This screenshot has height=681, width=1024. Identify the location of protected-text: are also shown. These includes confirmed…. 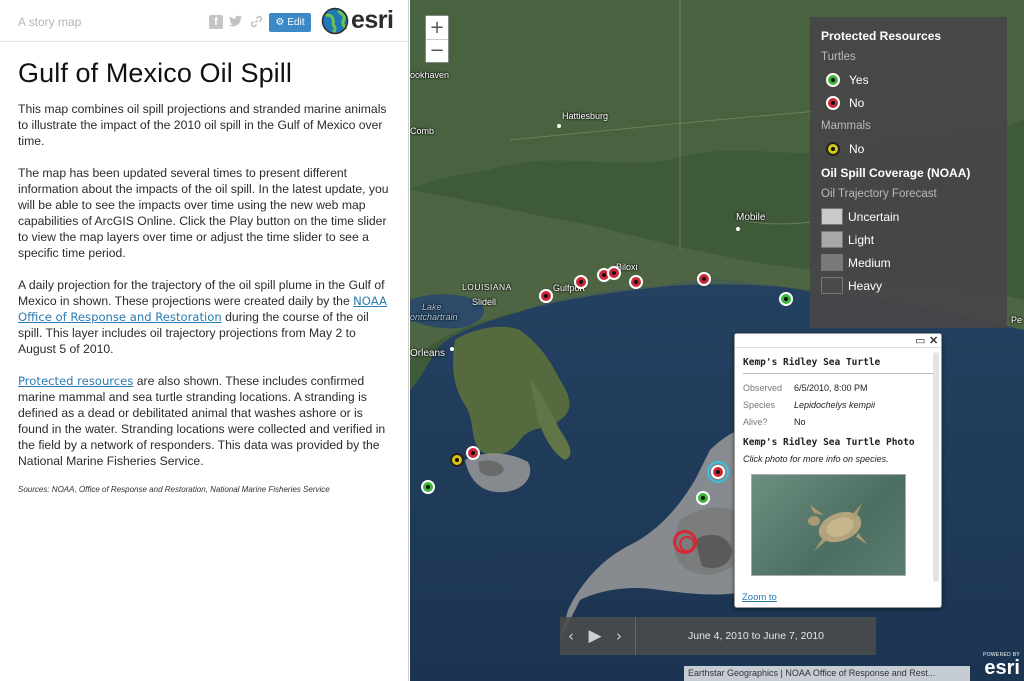
(202, 421).